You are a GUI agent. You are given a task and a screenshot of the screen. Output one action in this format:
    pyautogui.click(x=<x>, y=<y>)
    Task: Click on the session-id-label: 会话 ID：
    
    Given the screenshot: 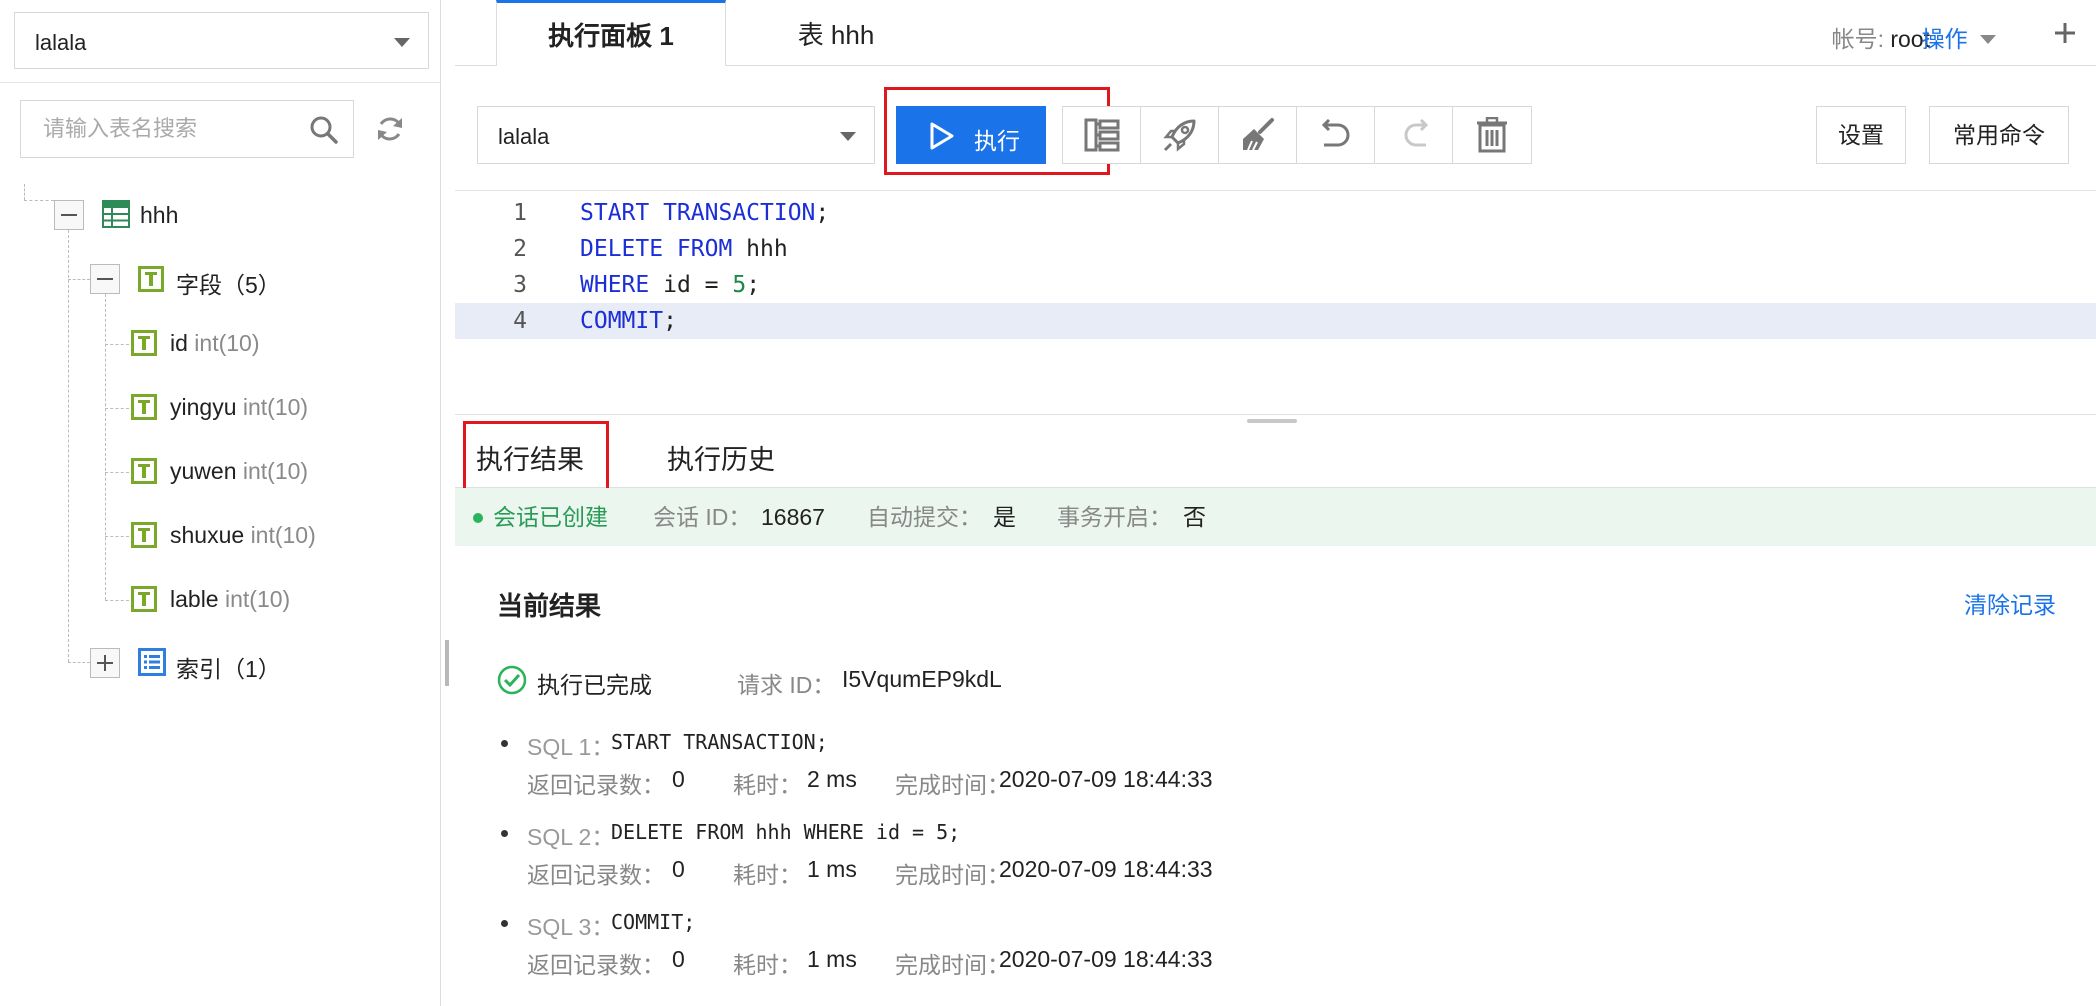 What is the action you would take?
    pyautogui.click(x=702, y=517)
    